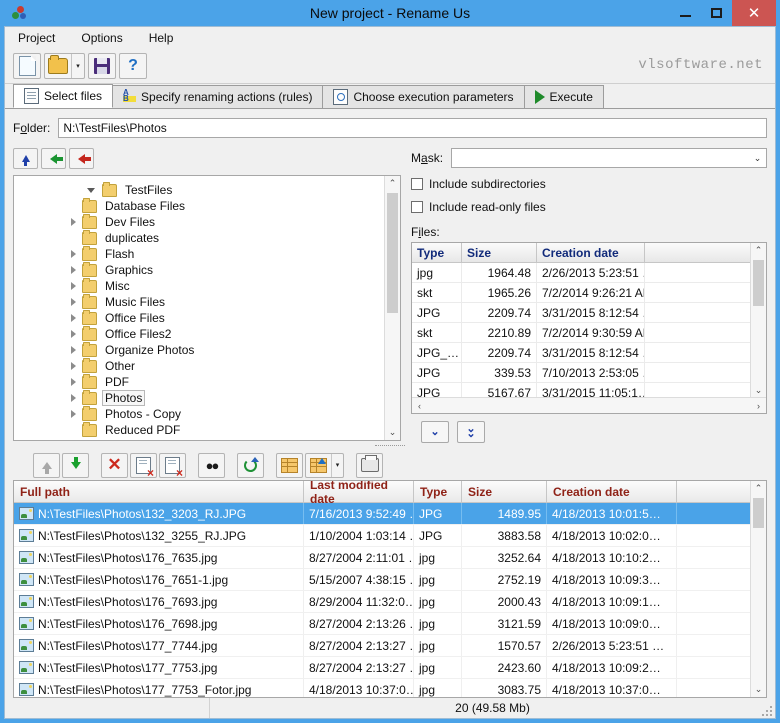  Describe the element at coordinates (207, 189) in the screenshot. I see `tree-node: TestFiles` at that location.